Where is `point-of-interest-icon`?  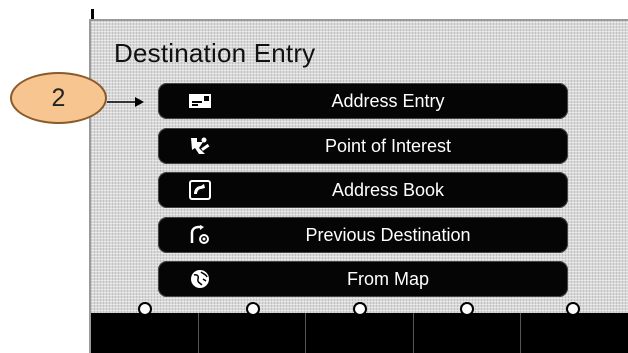 point-of-interest-icon is located at coordinates (200, 146).